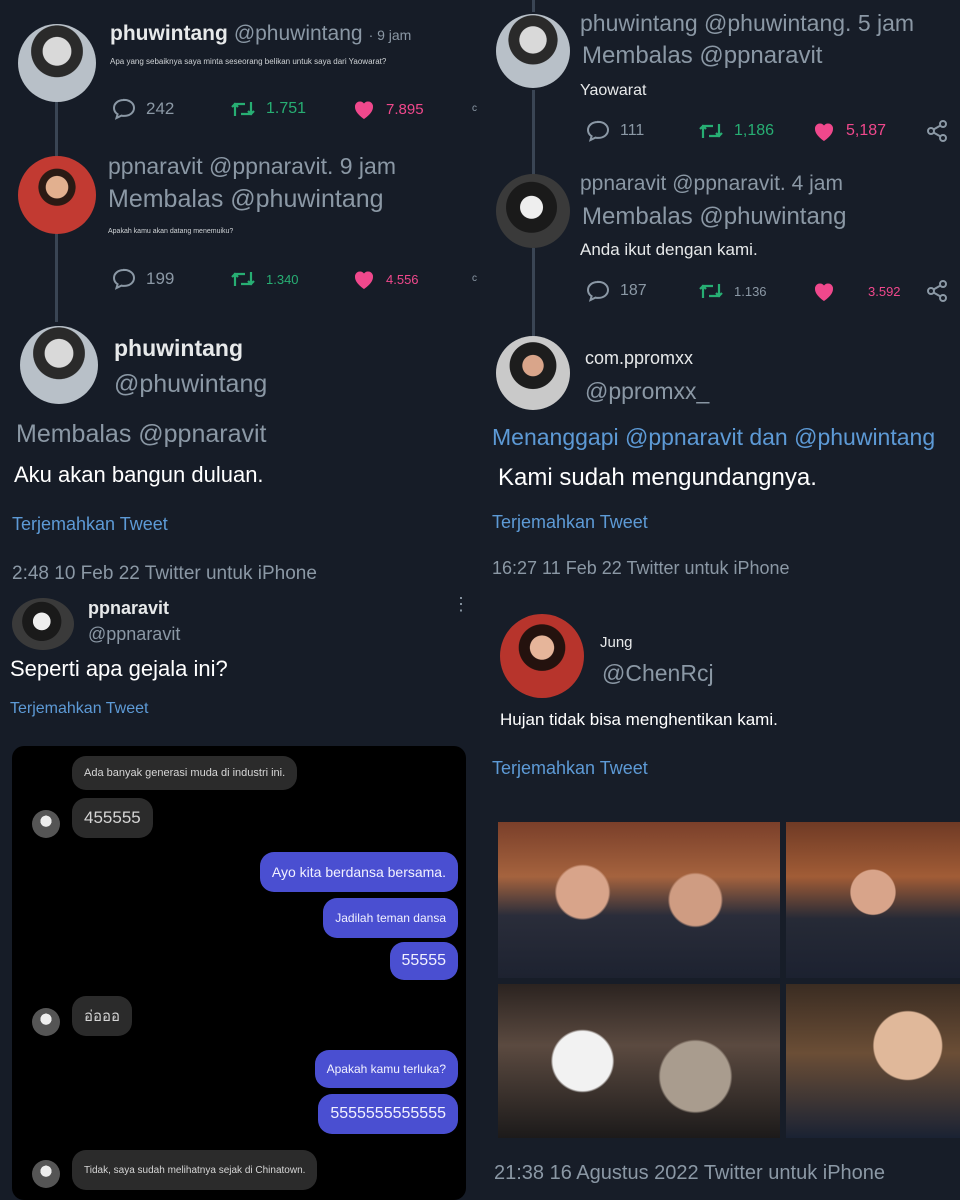  I want to click on user-name: com.ppromxx, so click(639, 358).